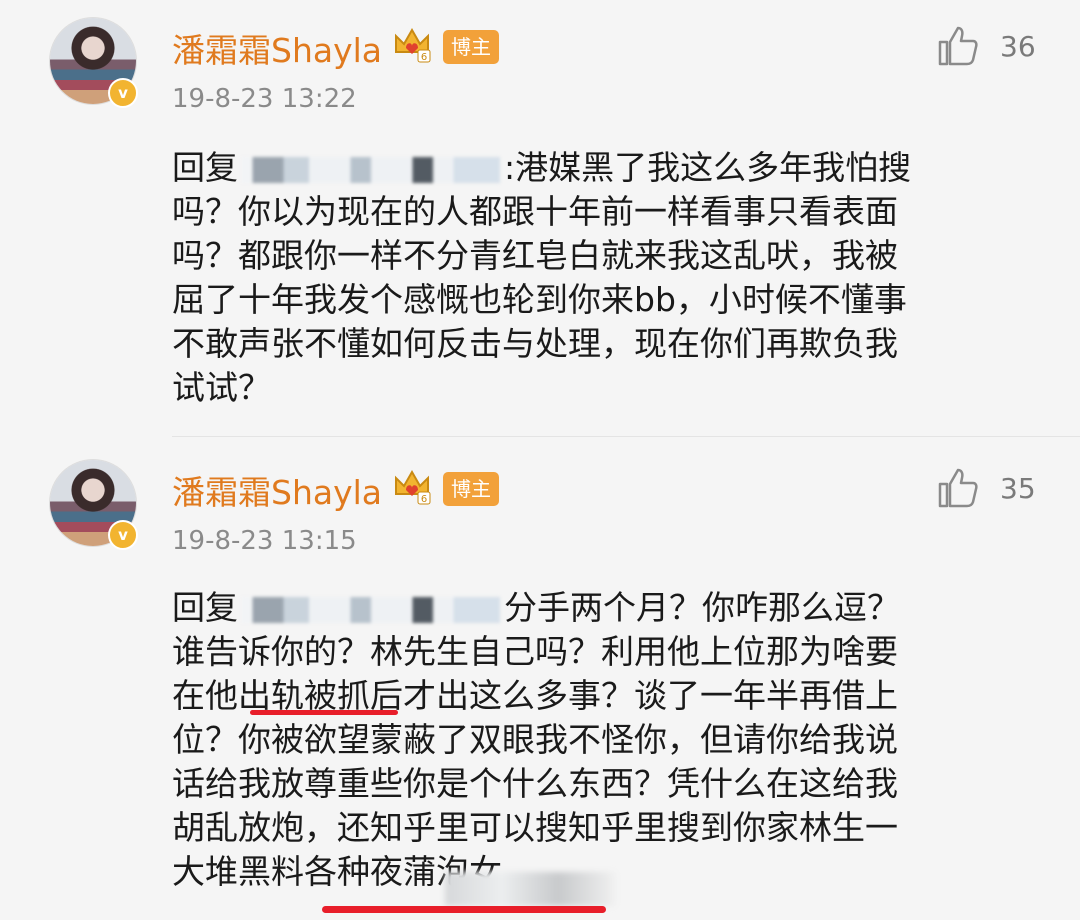 The height and width of the screenshot is (920, 1080). Describe the element at coordinates (1018, 488) in the screenshot. I see `like-count: 35` at that location.